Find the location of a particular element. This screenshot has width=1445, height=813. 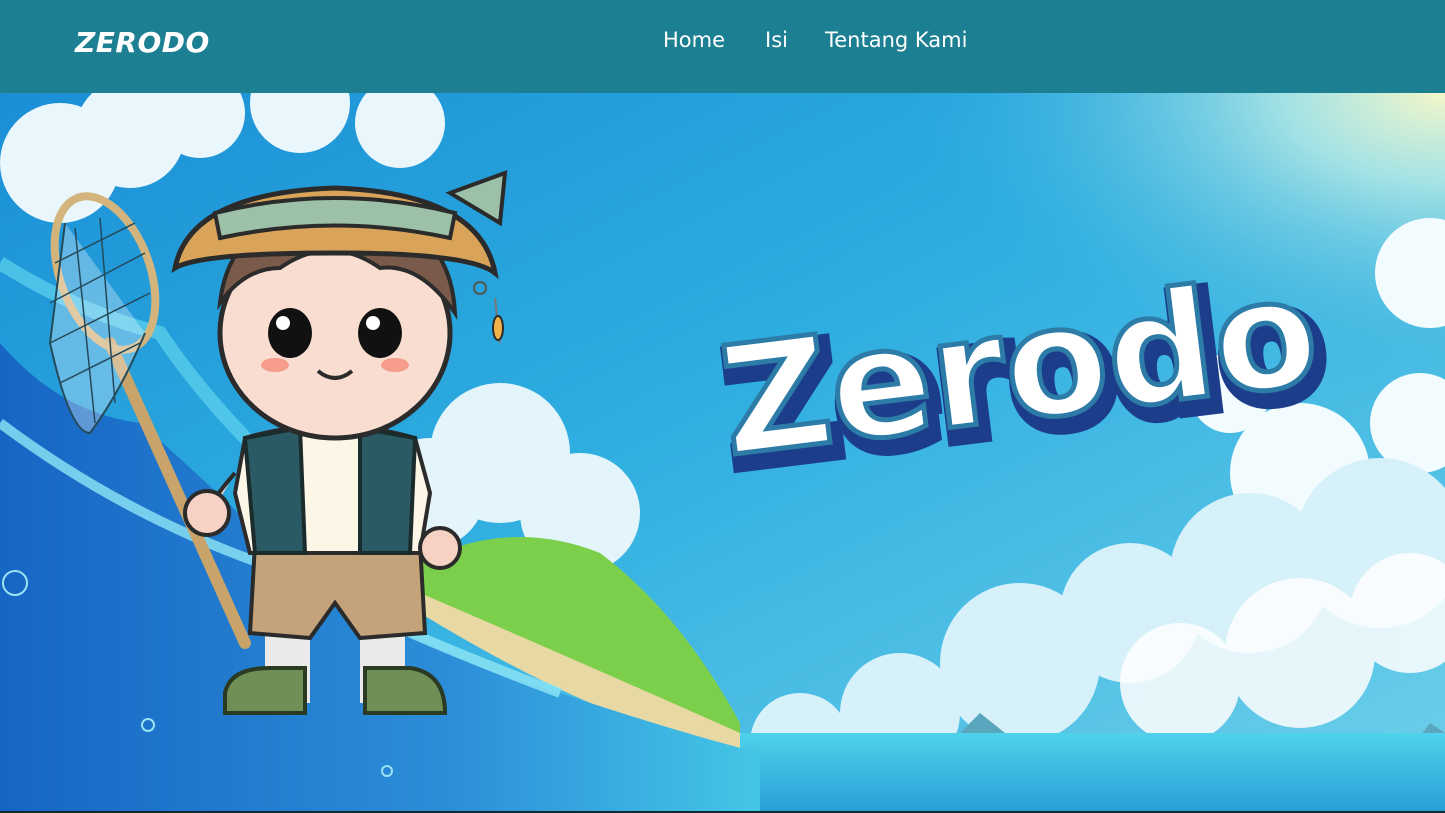

nav-link-tentang-kami: Tentang Kami is located at coordinates (896, 40).